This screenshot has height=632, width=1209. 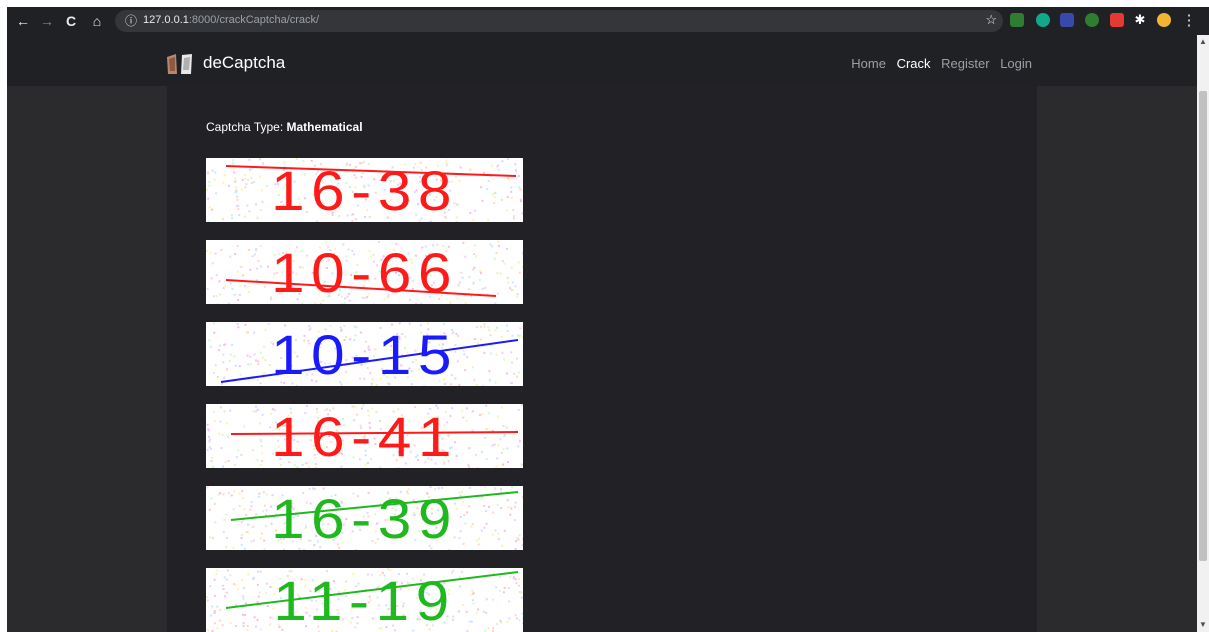 What do you see at coordinates (1016, 63) in the screenshot?
I see `nav-login: Login` at bounding box center [1016, 63].